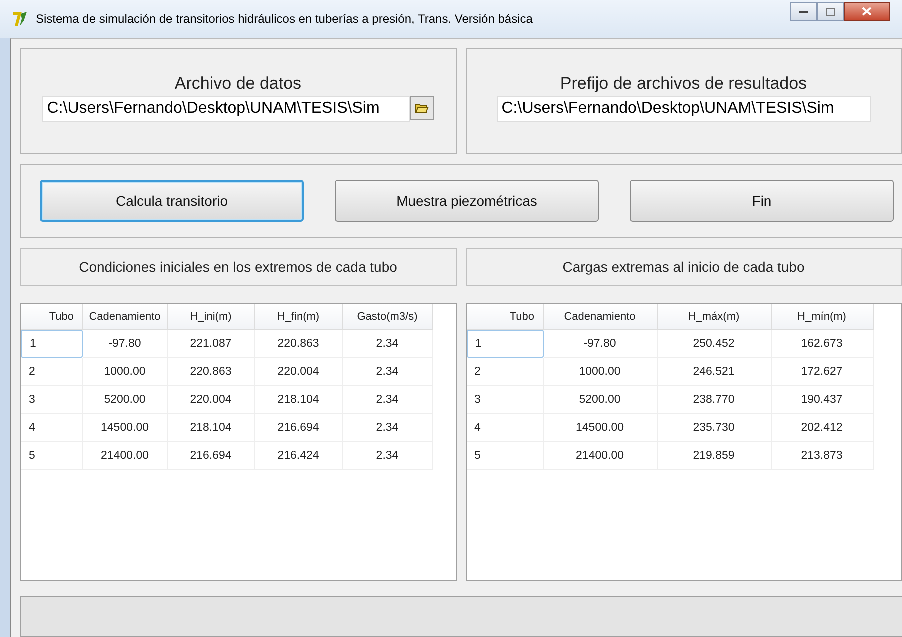 This screenshot has height=637, width=902. What do you see at coordinates (823, 317) in the screenshot?
I see `column-header: H_mín(m)` at bounding box center [823, 317].